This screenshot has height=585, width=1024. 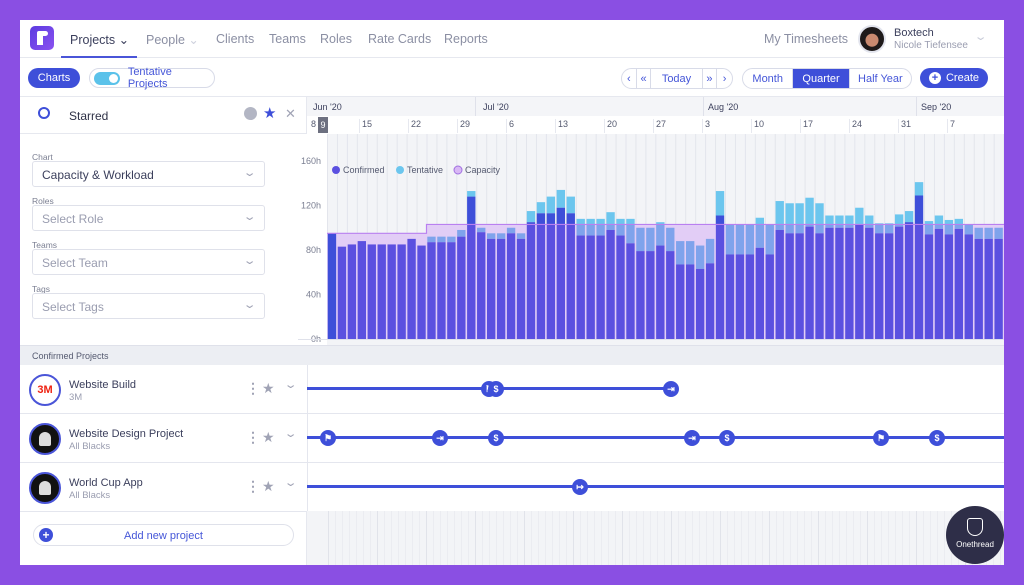 I want to click on next-fast-icon: », so click(x=710, y=78).